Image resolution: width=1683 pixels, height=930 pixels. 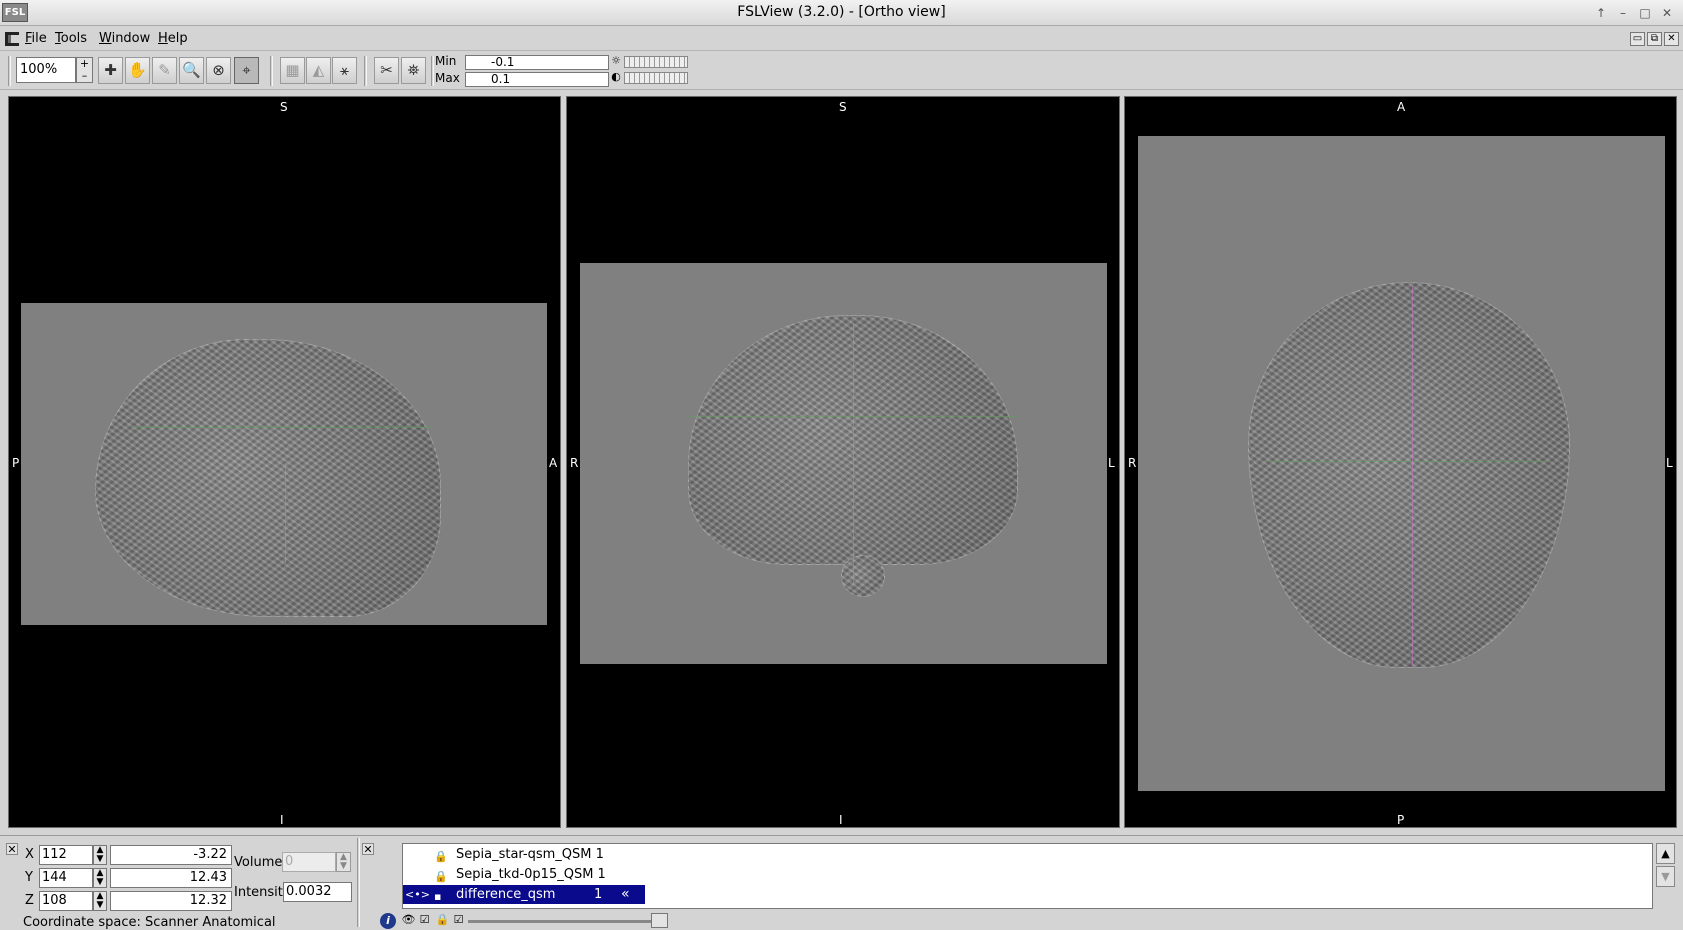 I want to click on mask-tool-button: ⚹, so click(x=344, y=70).